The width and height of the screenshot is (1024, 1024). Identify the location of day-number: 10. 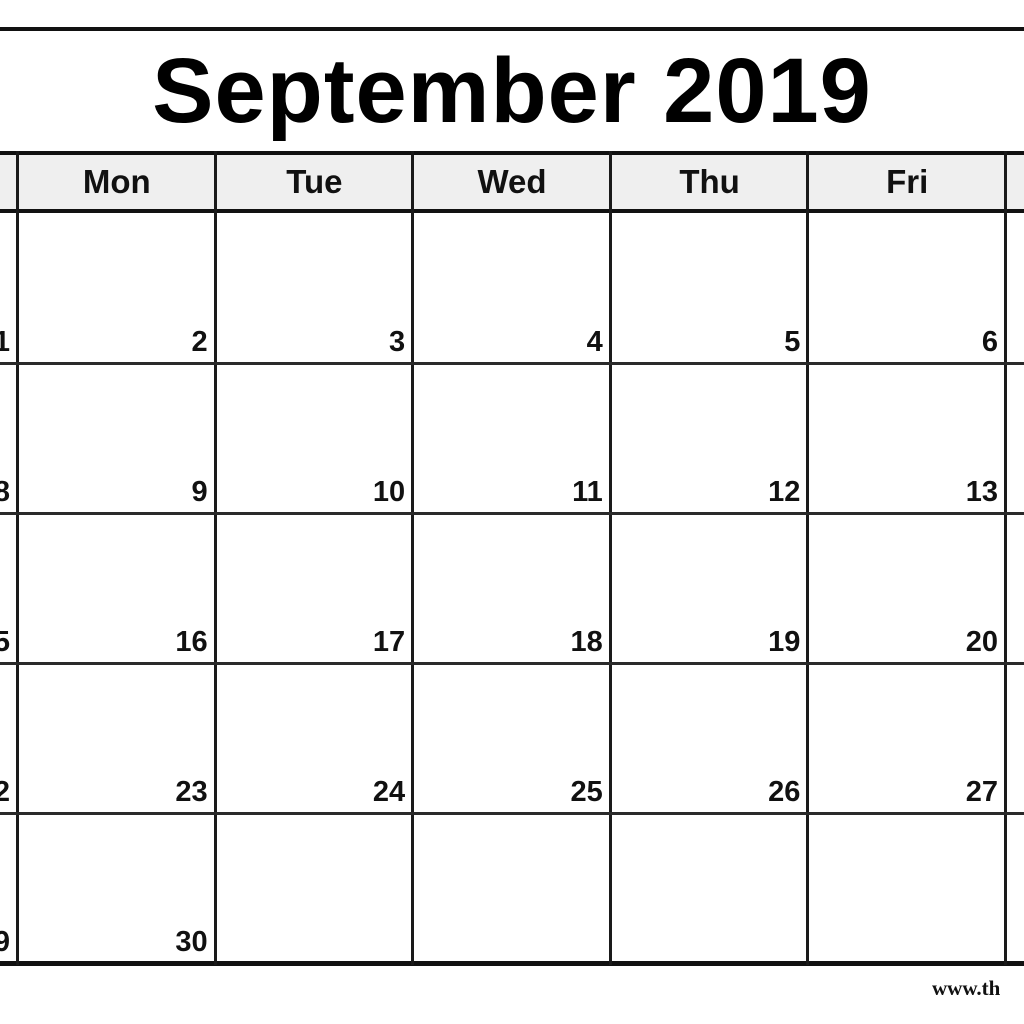
(389, 492).